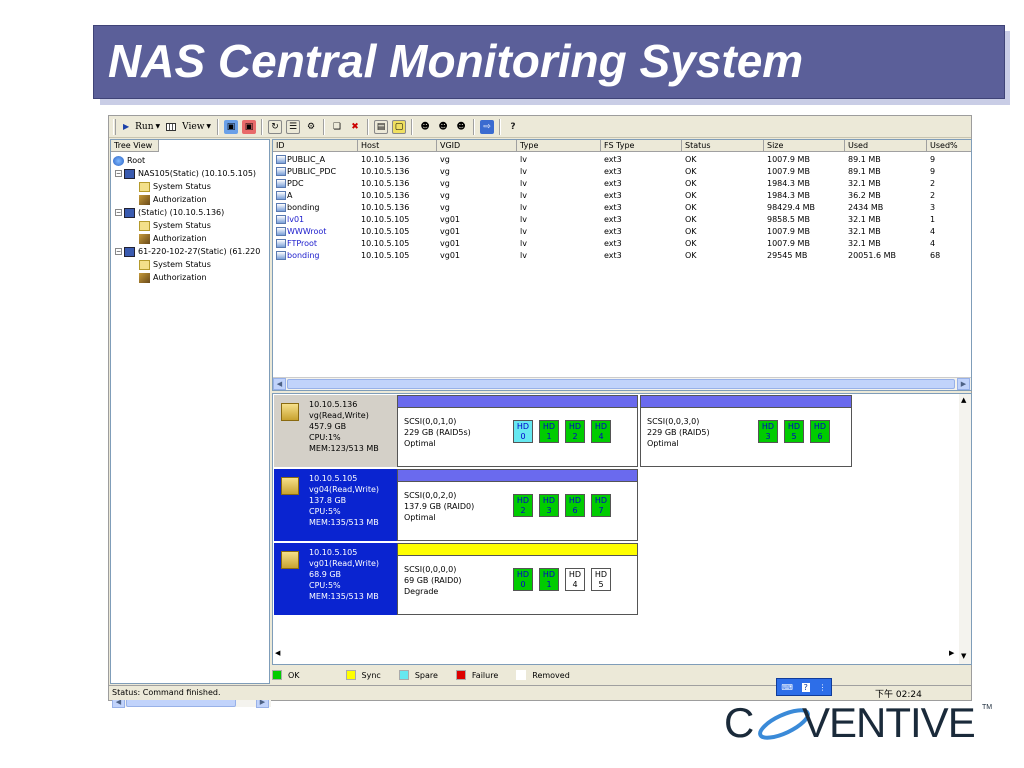 This screenshot has height=768, width=1024. I want to click on column-header-used: Used, so click(886, 146).